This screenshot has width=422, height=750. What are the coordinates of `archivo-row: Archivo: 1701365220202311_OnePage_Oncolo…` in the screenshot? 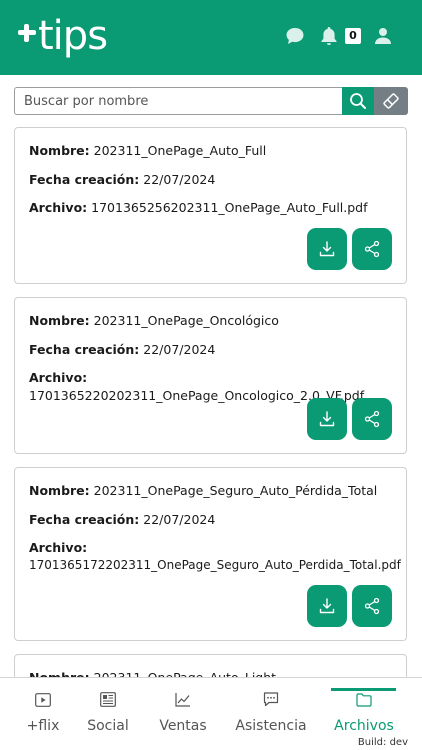 It's located at (217, 387).